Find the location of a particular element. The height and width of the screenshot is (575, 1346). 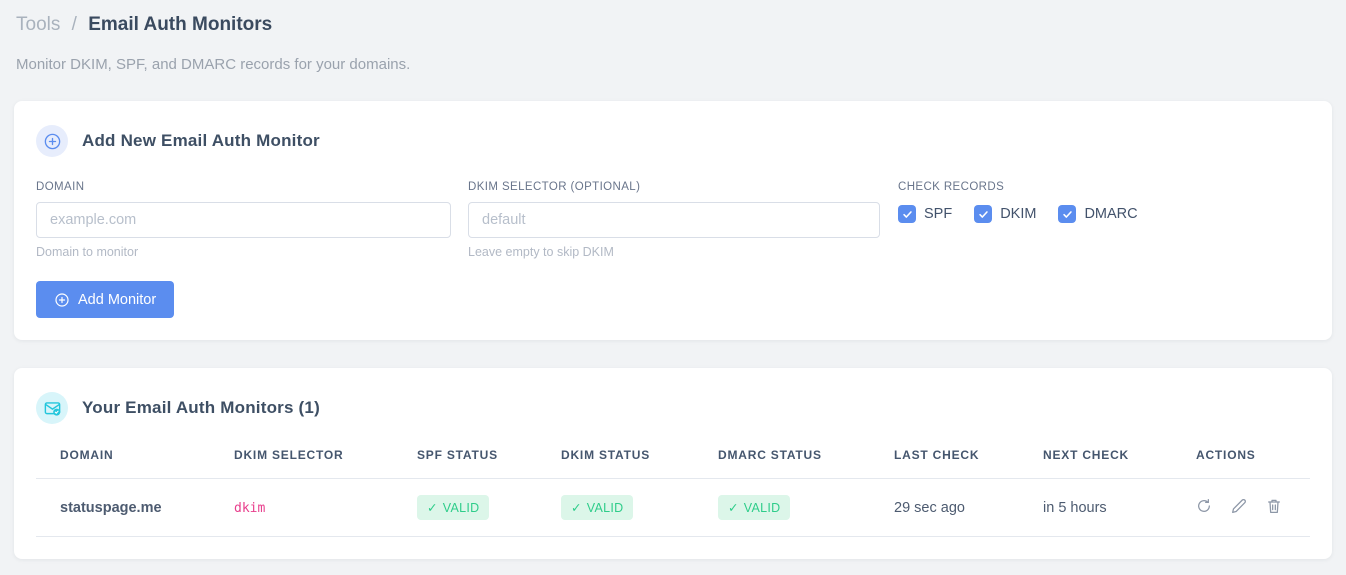

breadcrumb: Tools / Email Auth Monitors is located at coordinates (673, 24).